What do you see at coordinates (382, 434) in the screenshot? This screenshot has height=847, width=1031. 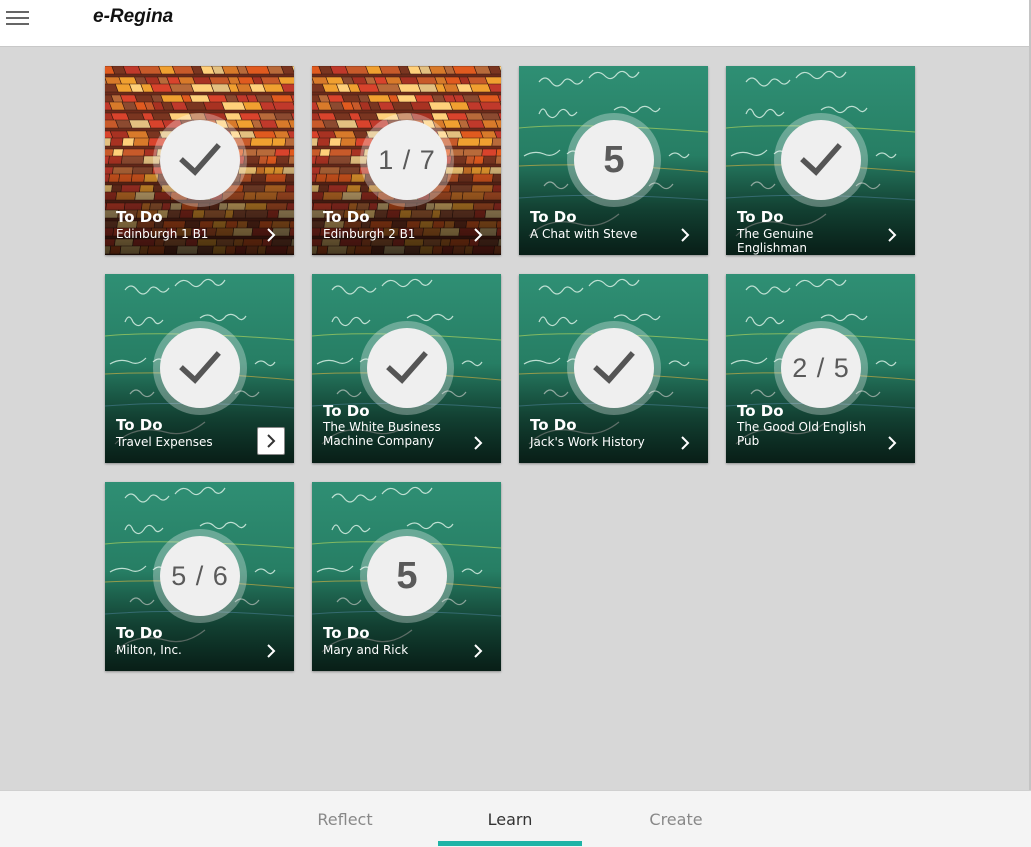 I see `tile-name: The White Business Machine Company` at bounding box center [382, 434].